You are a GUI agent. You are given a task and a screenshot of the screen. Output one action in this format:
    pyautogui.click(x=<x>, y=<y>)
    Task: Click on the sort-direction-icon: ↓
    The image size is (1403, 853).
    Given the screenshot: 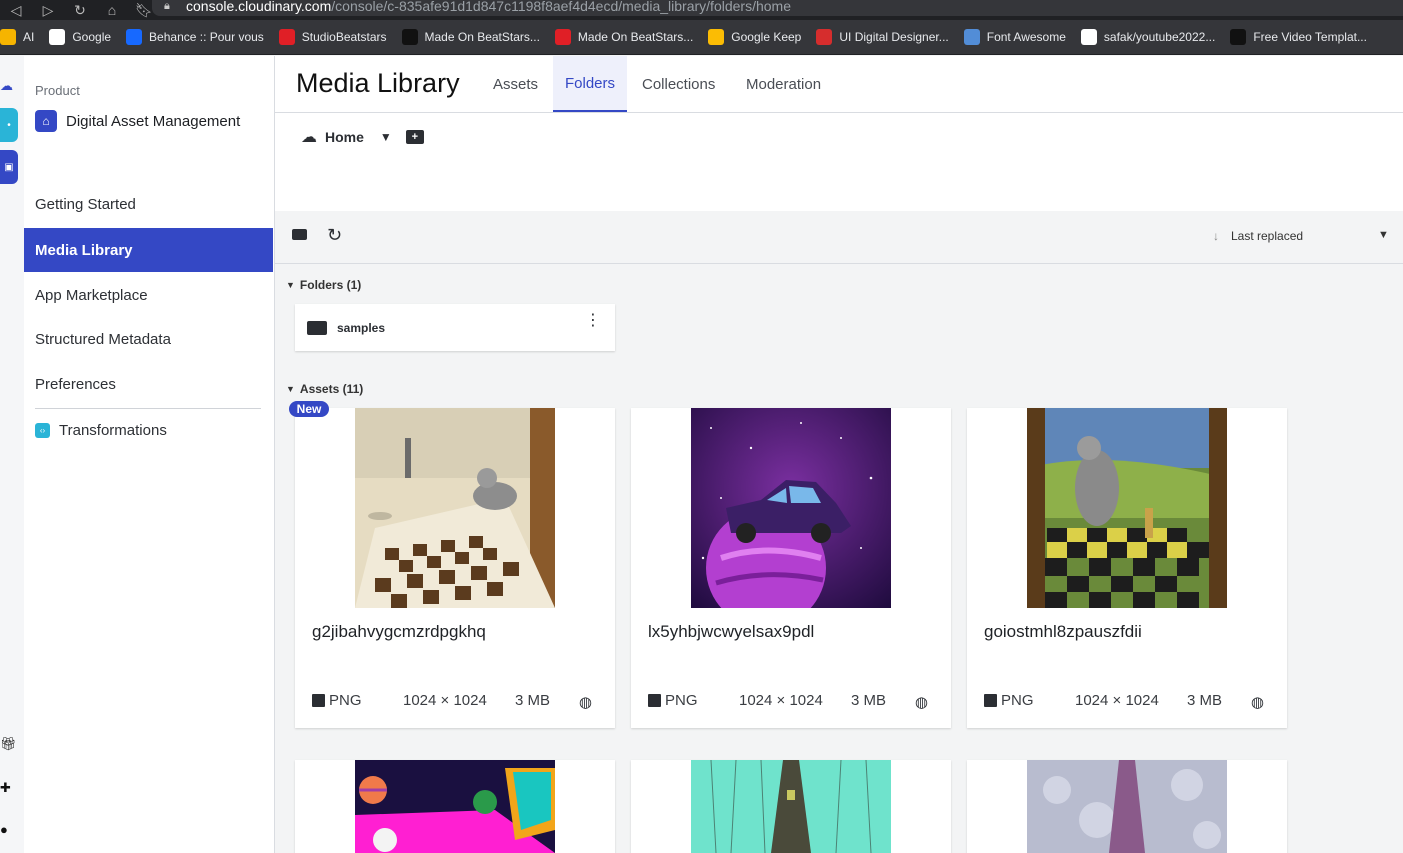 What is the action you would take?
    pyautogui.click(x=1216, y=236)
    